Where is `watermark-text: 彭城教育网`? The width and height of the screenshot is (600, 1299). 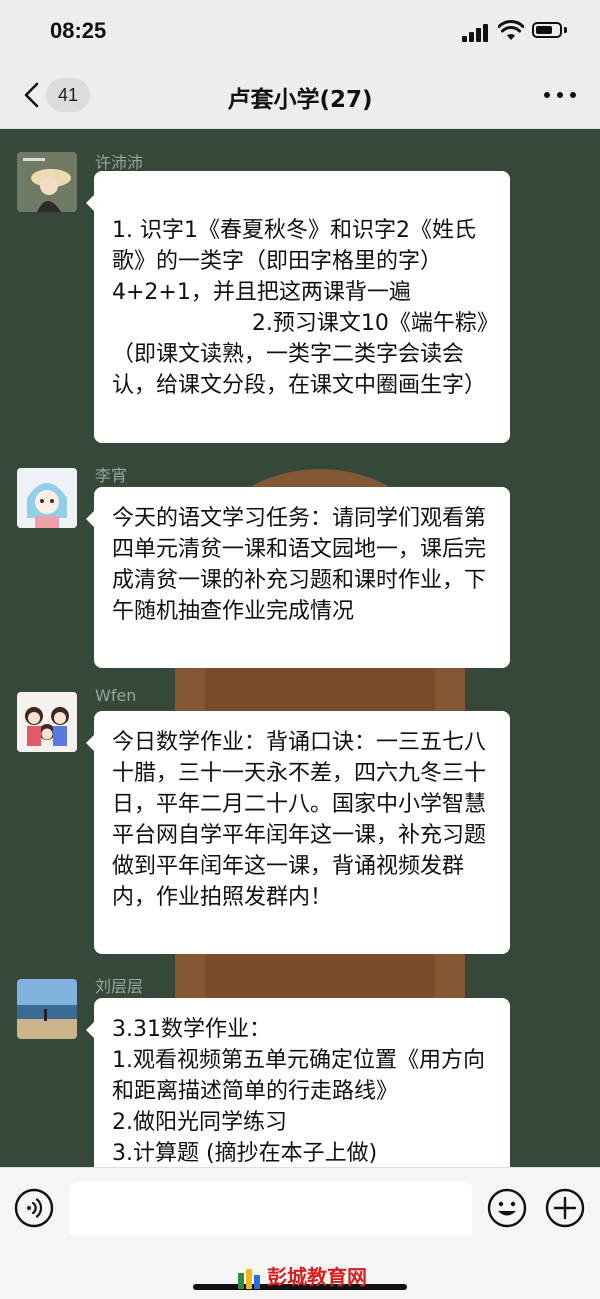
watermark-text: 彭城教育网 is located at coordinates (317, 1277).